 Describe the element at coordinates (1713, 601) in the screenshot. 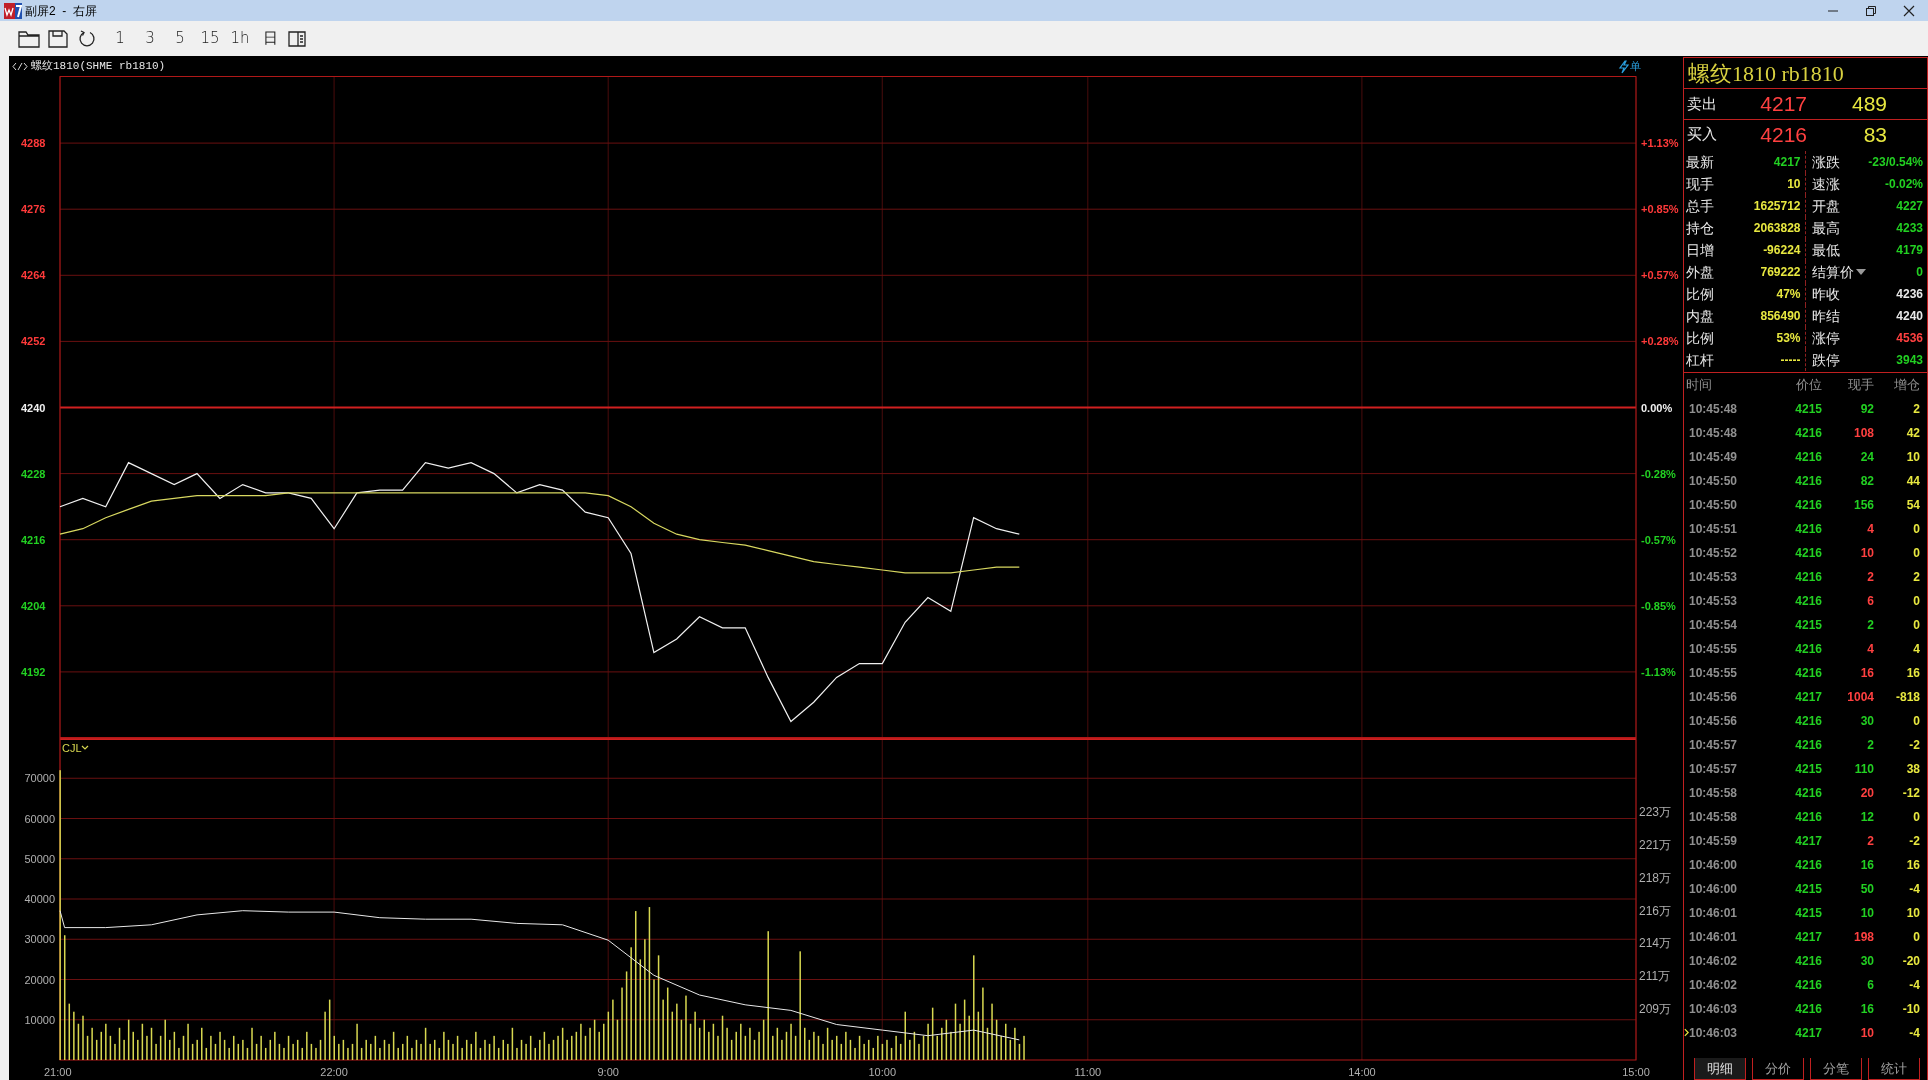

I see `trade-time: 10:45:53` at that location.